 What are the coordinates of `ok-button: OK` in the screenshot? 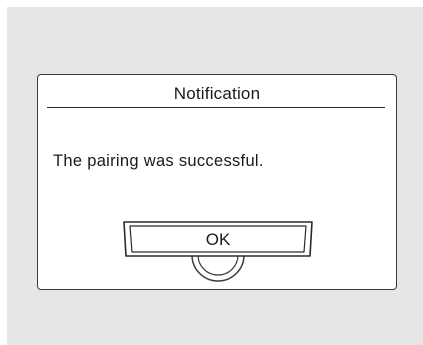 It's located at (218, 255).